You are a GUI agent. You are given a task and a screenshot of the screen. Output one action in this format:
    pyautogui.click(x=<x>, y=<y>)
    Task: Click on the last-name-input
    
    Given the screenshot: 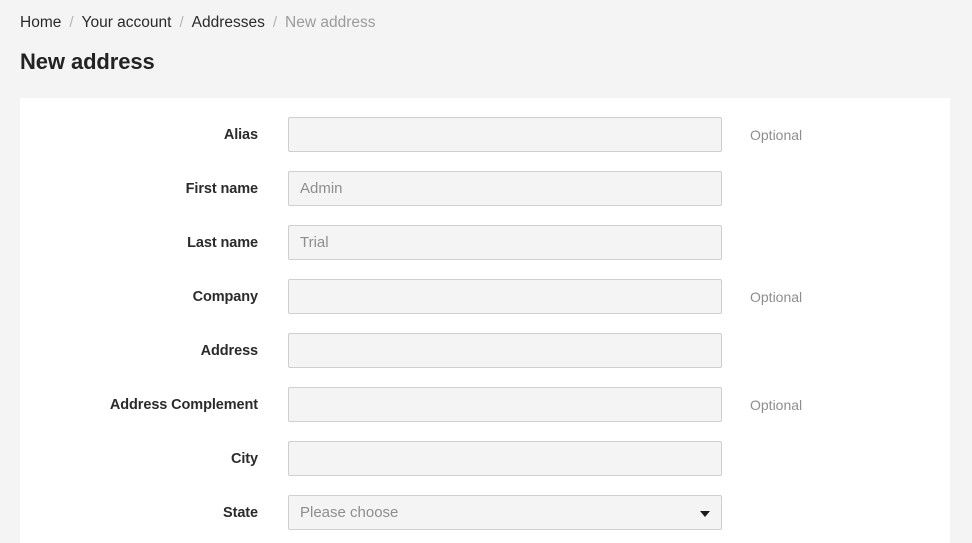 What is the action you would take?
    pyautogui.click(x=505, y=242)
    